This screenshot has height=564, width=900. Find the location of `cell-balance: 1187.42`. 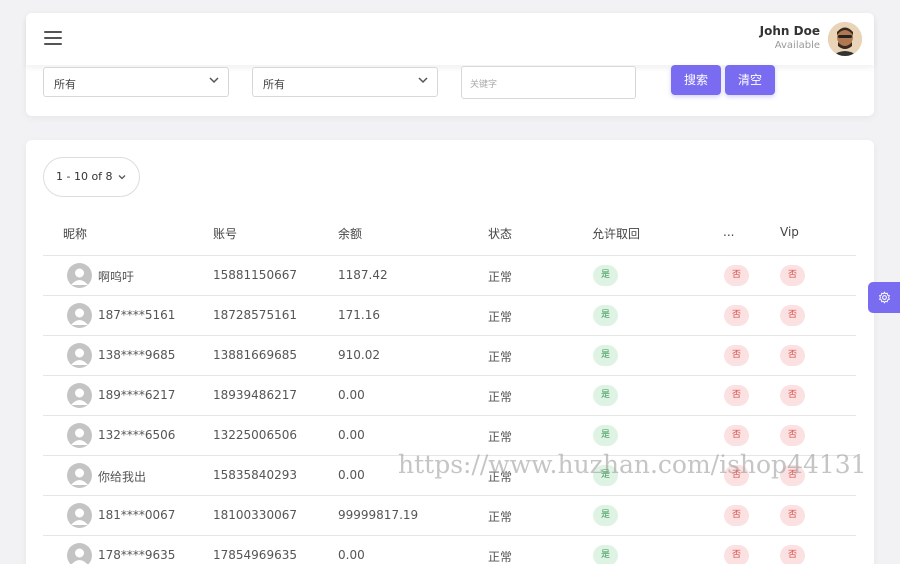

cell-balance: 1187.42 is located at coordinates (363, 275).